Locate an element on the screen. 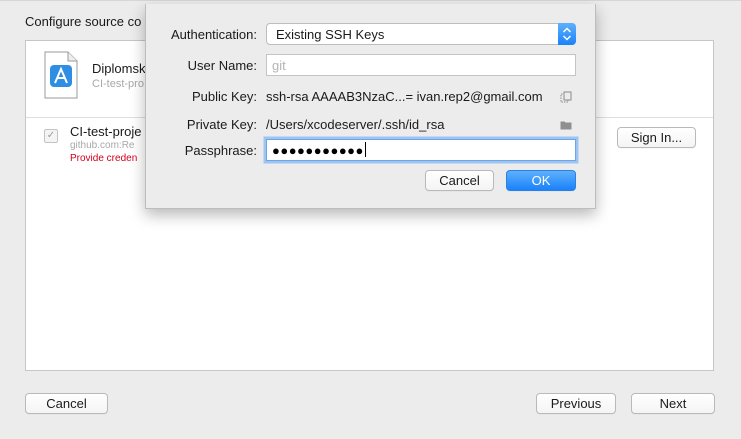 The height and width of the screenshot is (439, 741). project-subtitle: CI-test-pro is located at coordinates (118, 84).